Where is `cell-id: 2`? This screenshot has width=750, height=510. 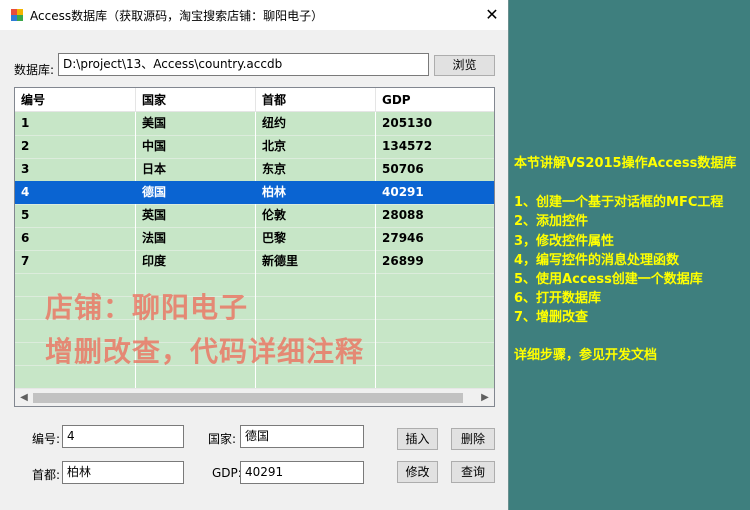
cell-id: 2 is located at coordinates (25, 146).